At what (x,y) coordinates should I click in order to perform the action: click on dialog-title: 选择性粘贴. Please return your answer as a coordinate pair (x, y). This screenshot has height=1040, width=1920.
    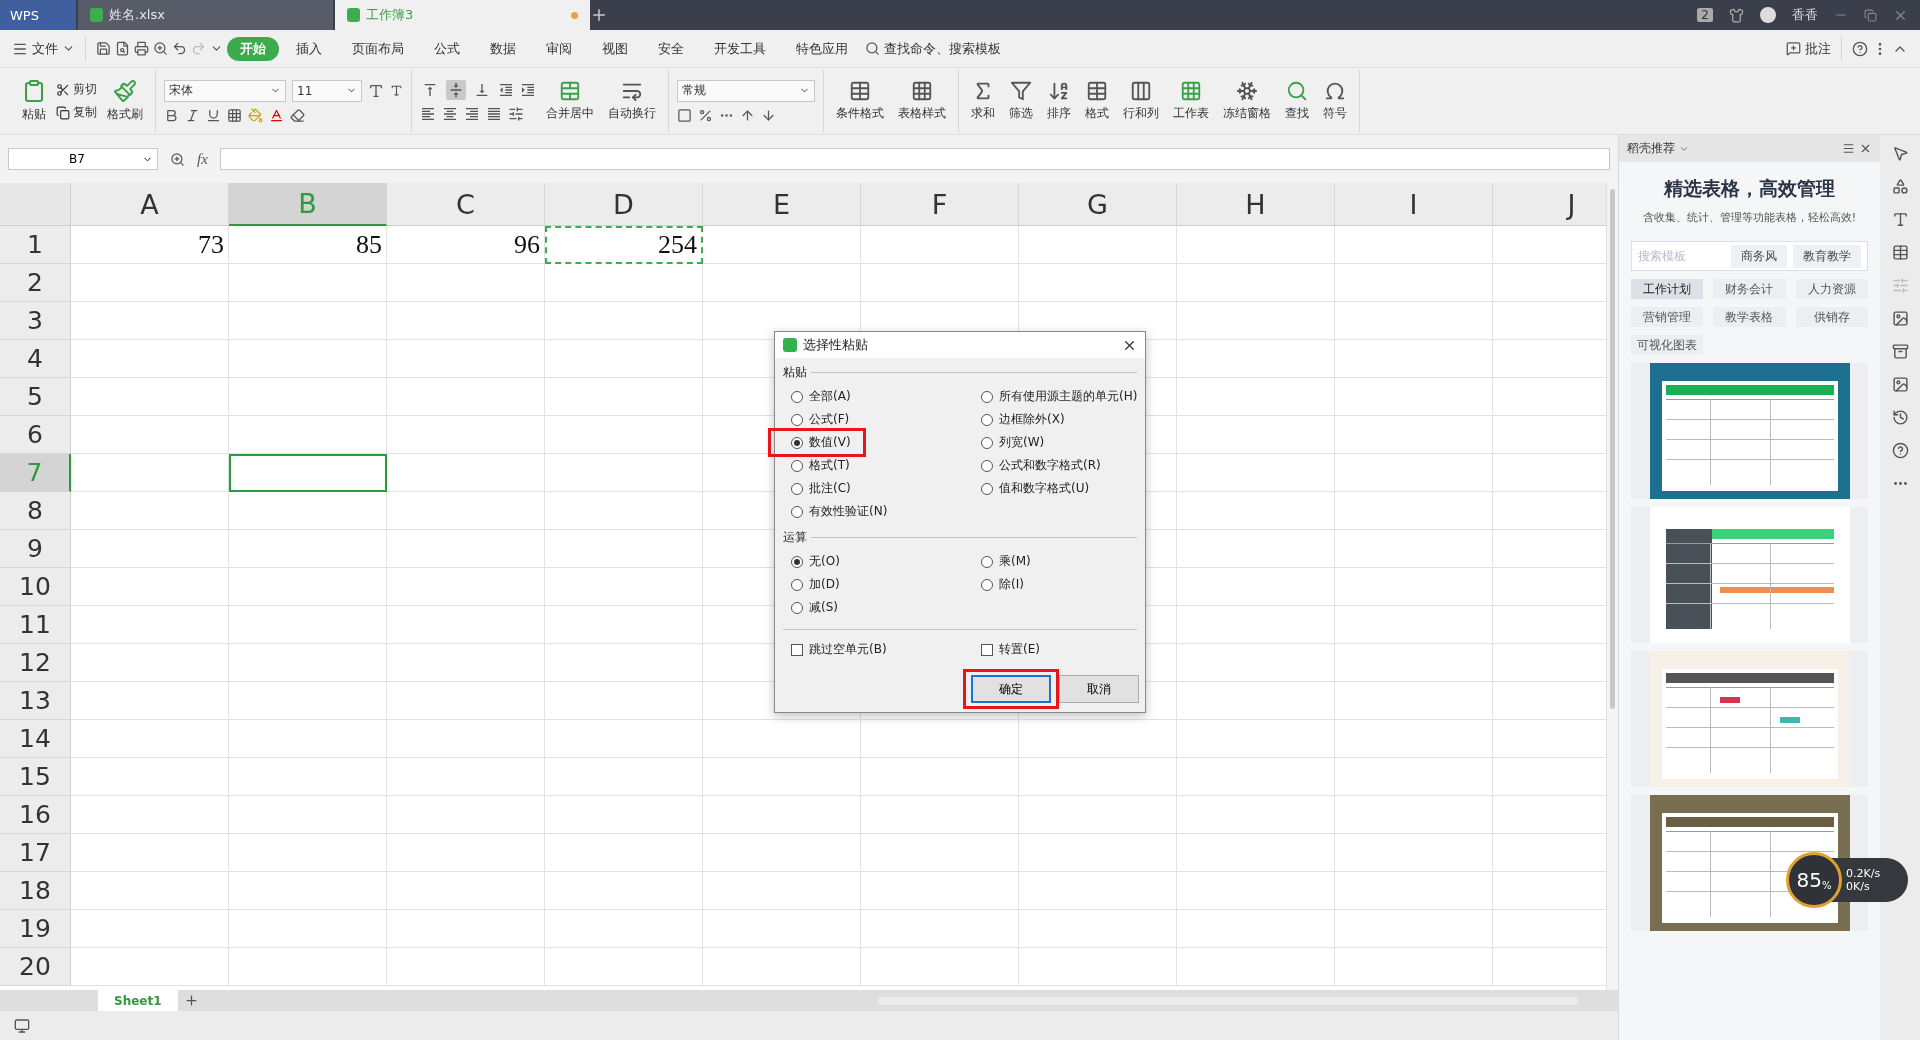
    Looking at the image, I should click on (835, 345).